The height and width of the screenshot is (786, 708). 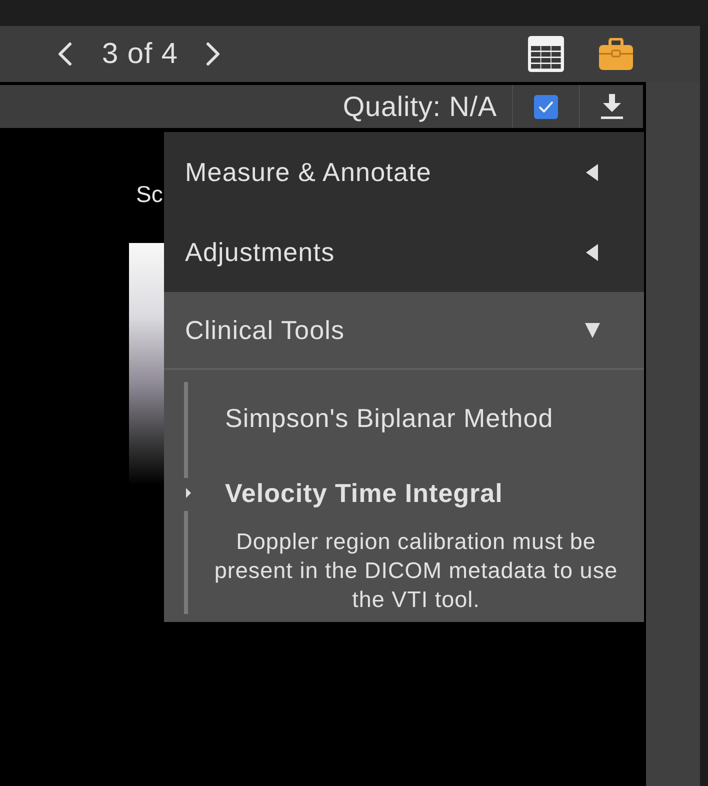 I want to click on caret-right-icon, so click(x=188, y=493).